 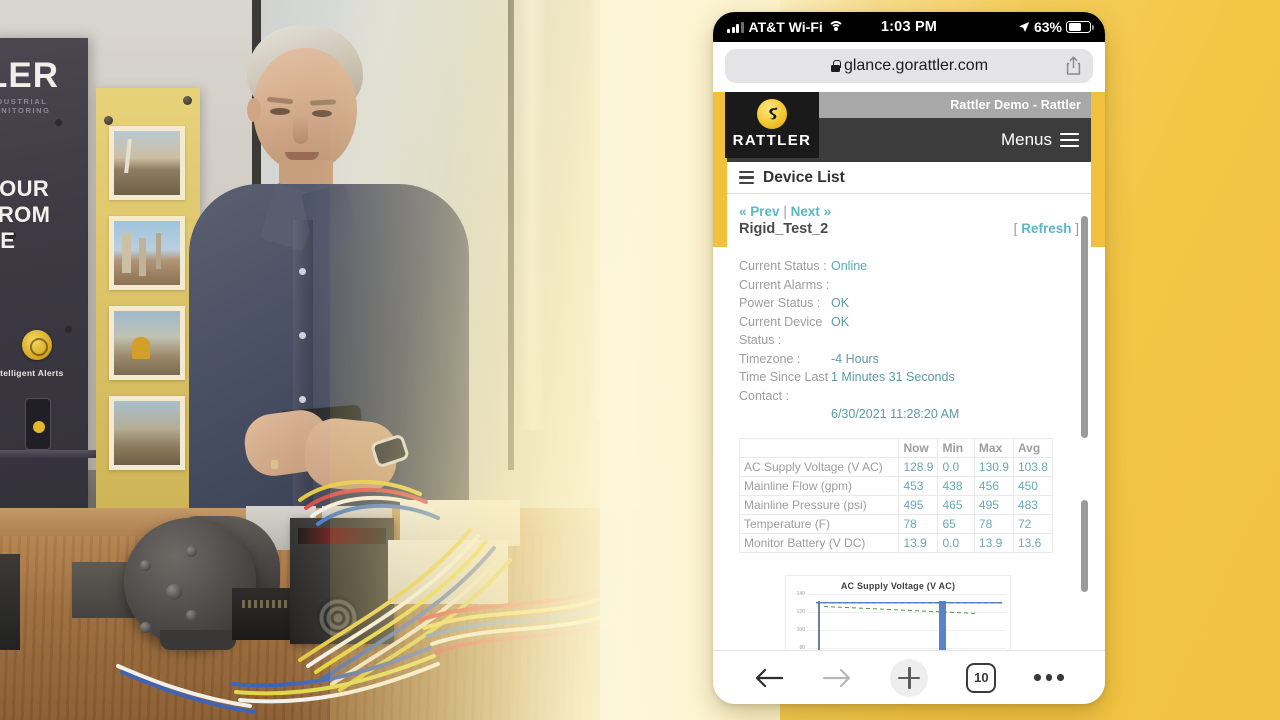 I want to click on browser-bottom-toolbar: 10, so click(x=909, y=677).